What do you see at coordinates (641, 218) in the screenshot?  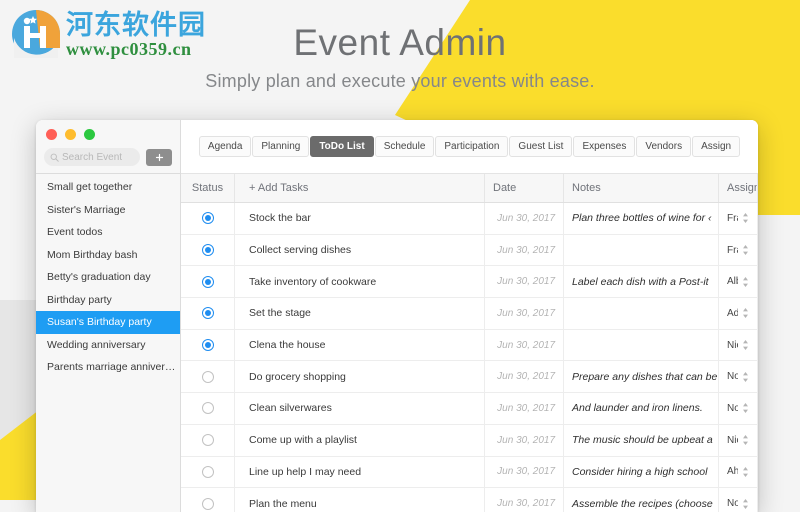 I see `task-notes-cell: Plan three bottles of wine for ‹` at bounding box center [641, 218].